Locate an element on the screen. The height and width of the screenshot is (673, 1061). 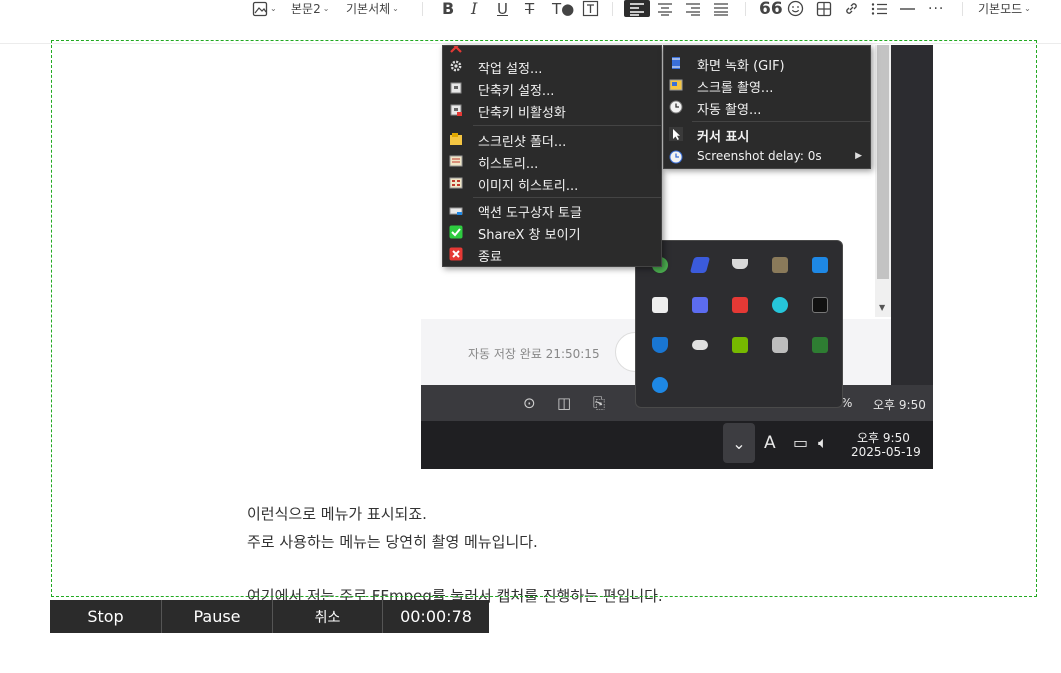
bold-button: B is located at coordinates (448, 9).